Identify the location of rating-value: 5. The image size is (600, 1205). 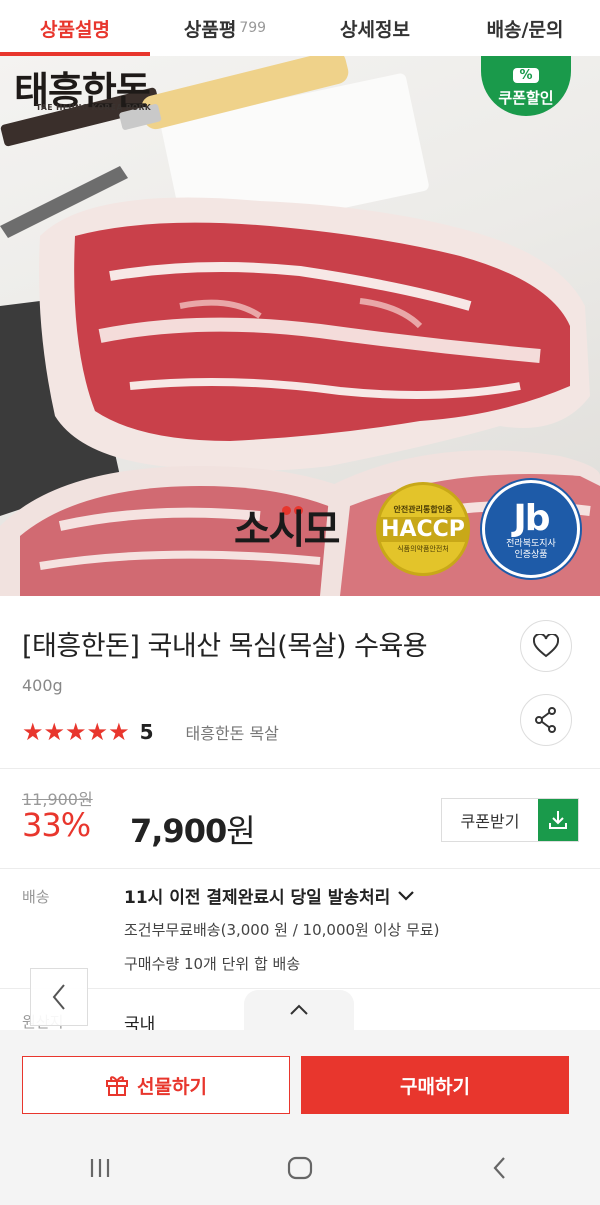
(146, 732).